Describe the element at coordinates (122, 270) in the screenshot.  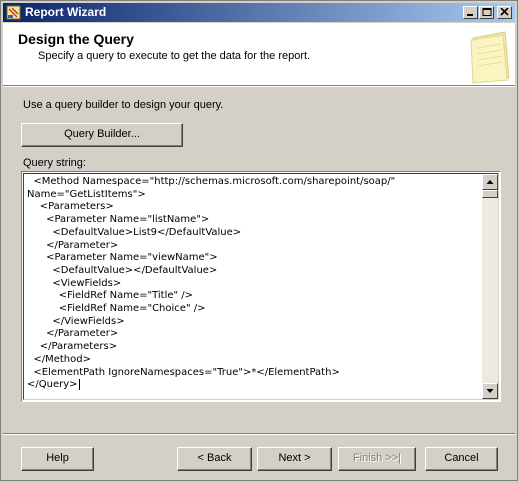
I see `query-line: <DefaultValue></DefaultValue>` at that location.